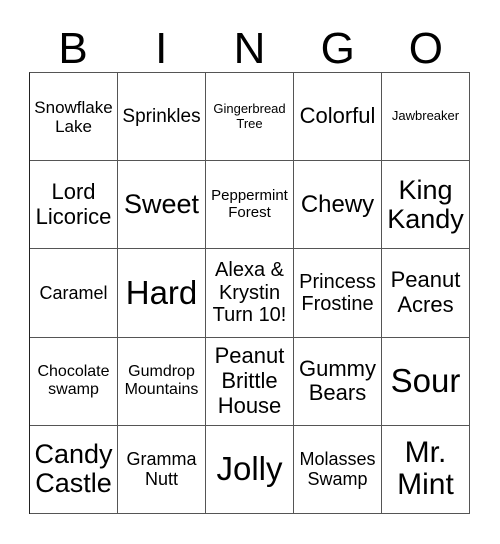 The image size is (500, 544). What do you see at coordinates (162, 205) in the screenshot?
I see `bingo-cell: Sweet` at bounding box center [162, 205].